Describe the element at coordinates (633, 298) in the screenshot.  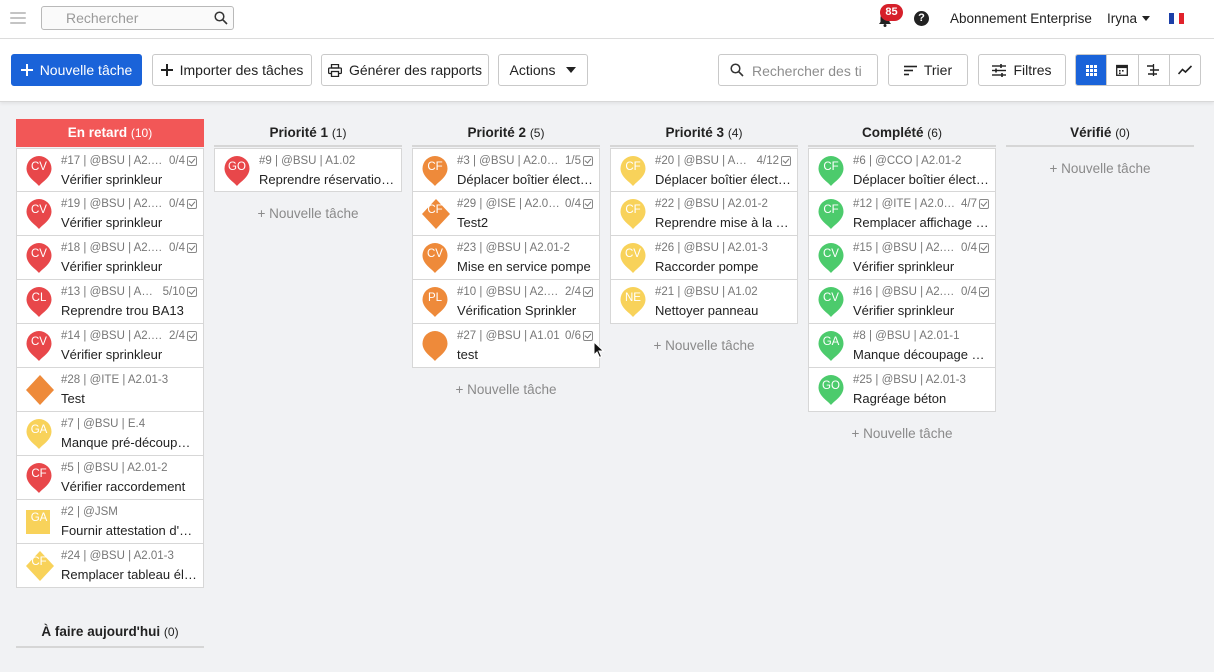
I see `task-assignee-initials: NE` at that location.